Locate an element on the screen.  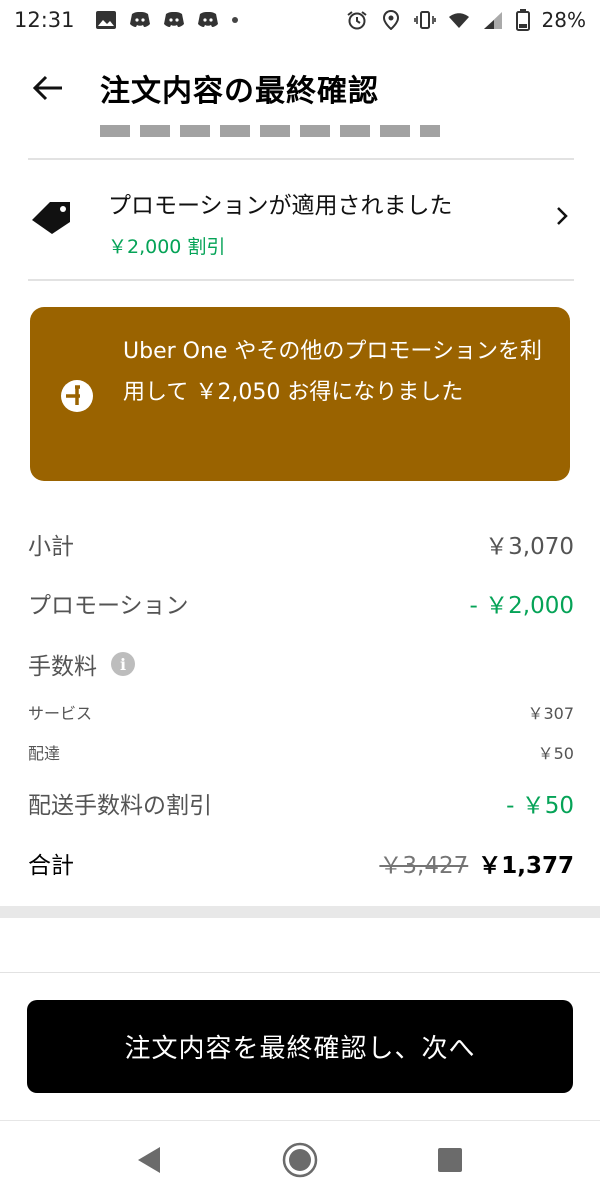
alarm-icon is located at coordinates (356, 20).